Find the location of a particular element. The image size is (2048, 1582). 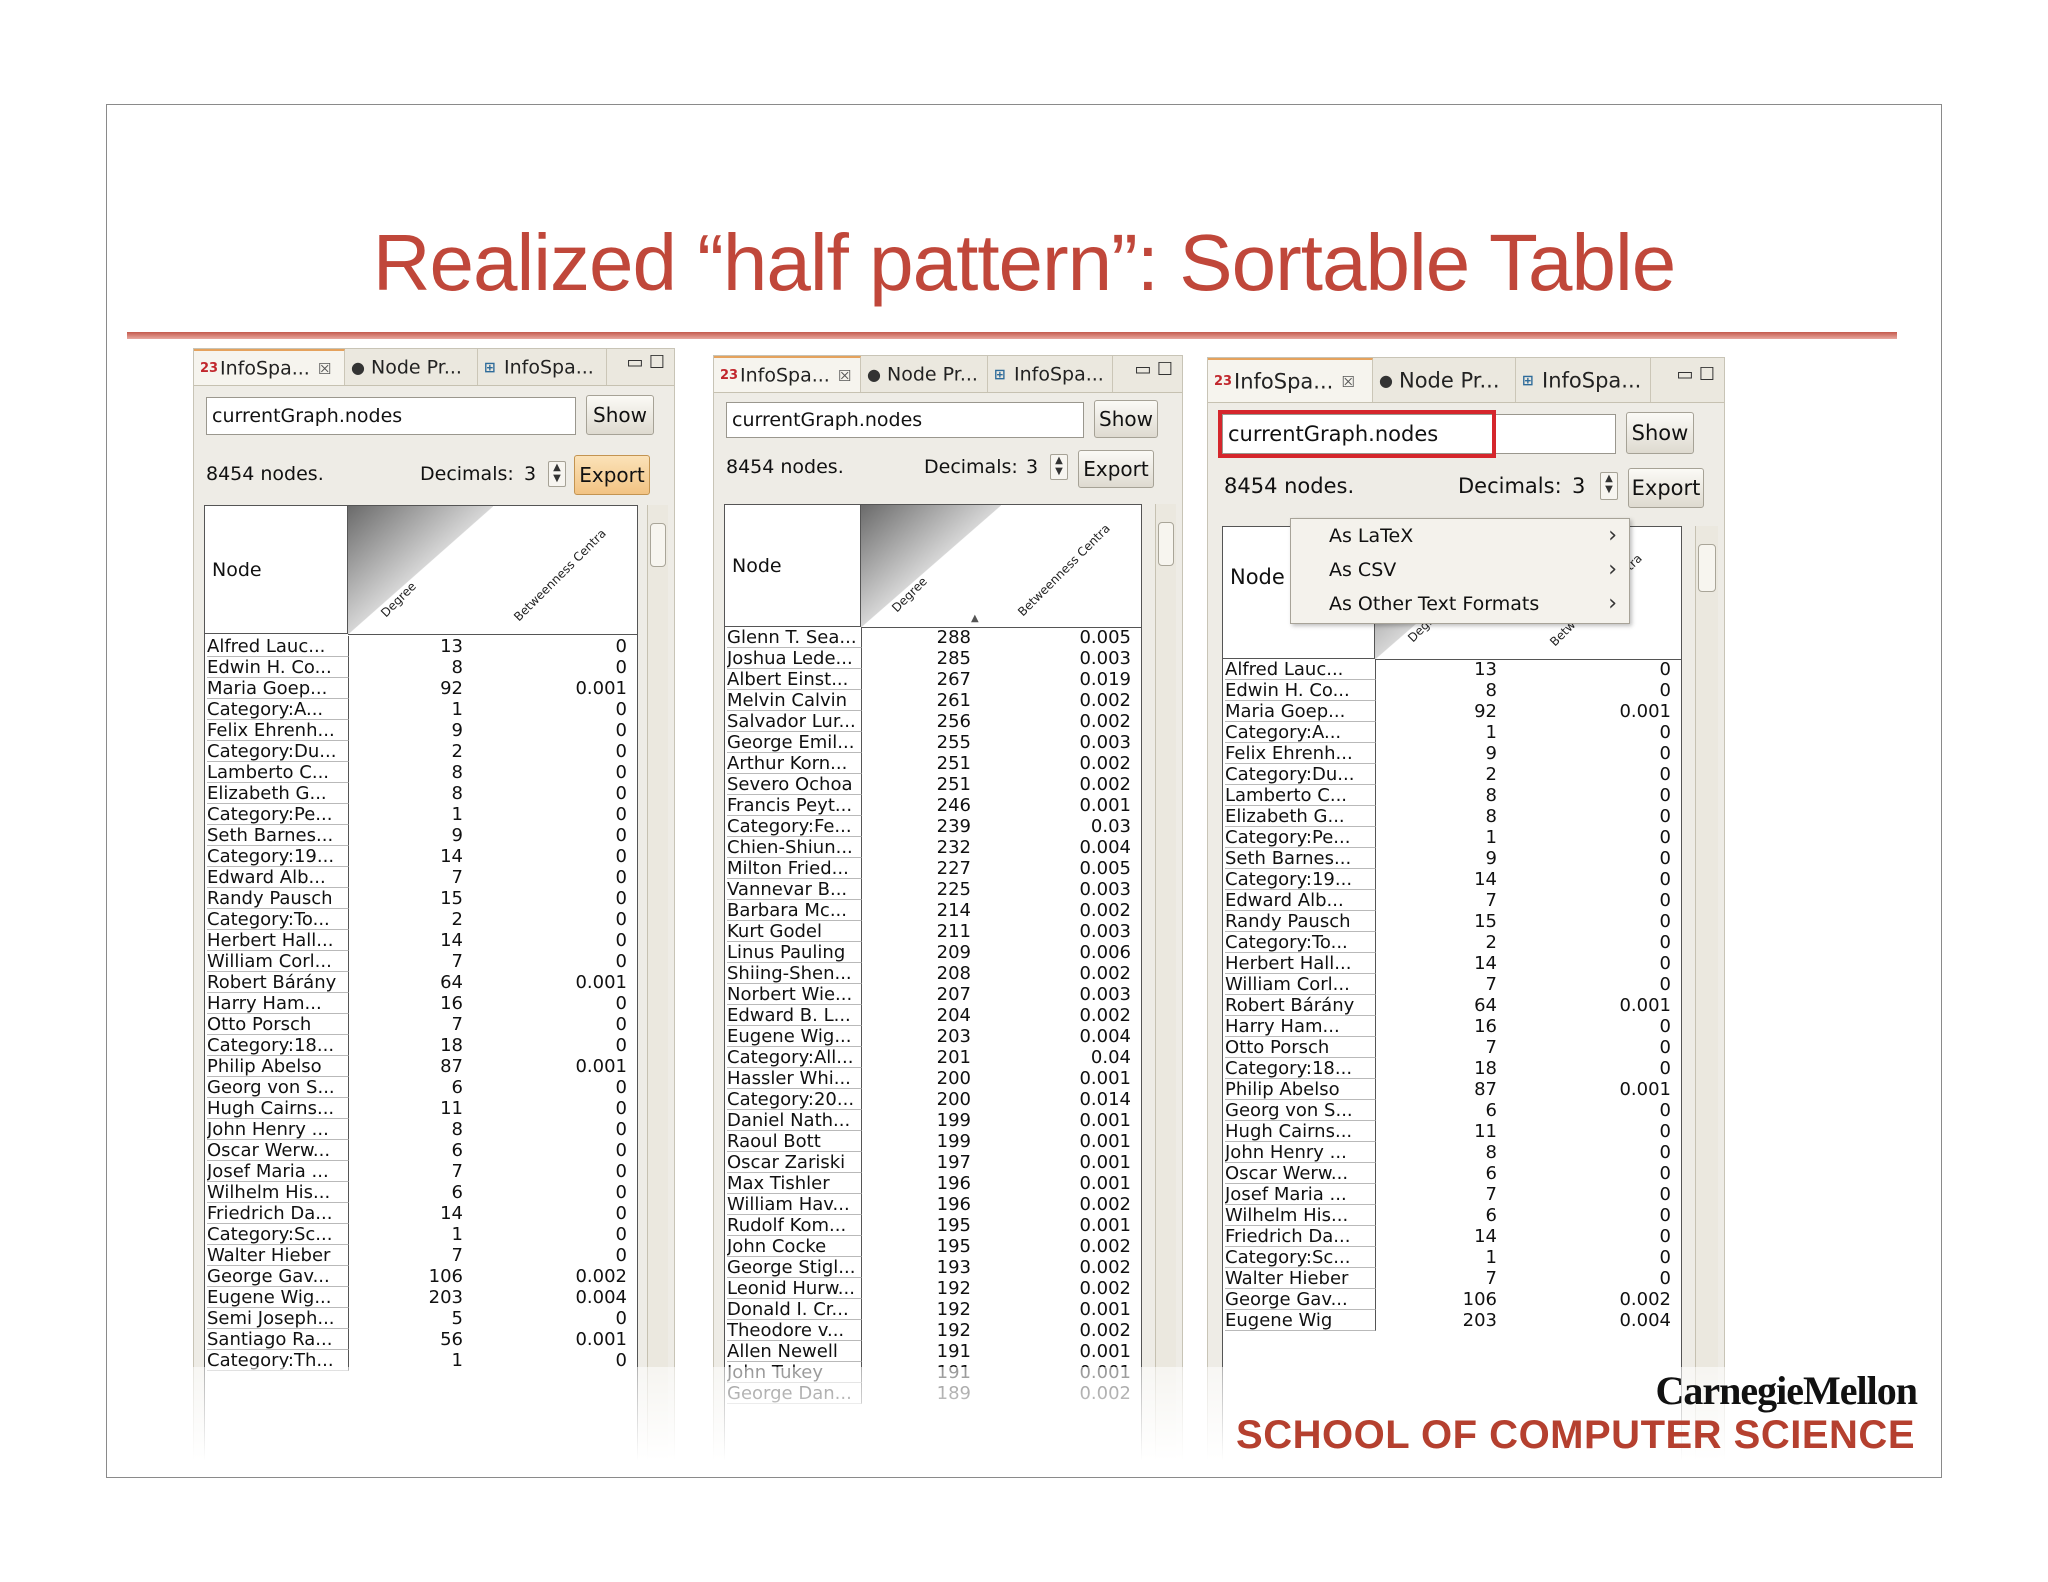

table-row: Georg von S... 6 0 is located at coordinates (421, 1087).